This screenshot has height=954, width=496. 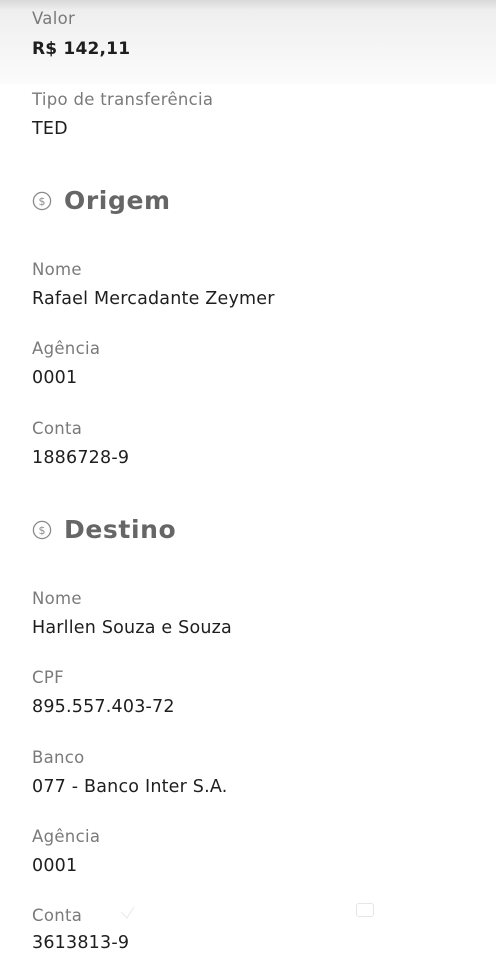 I want to click on origin-name-value: Rafael Mercadante Zeymer, so click(x=153, y=299).